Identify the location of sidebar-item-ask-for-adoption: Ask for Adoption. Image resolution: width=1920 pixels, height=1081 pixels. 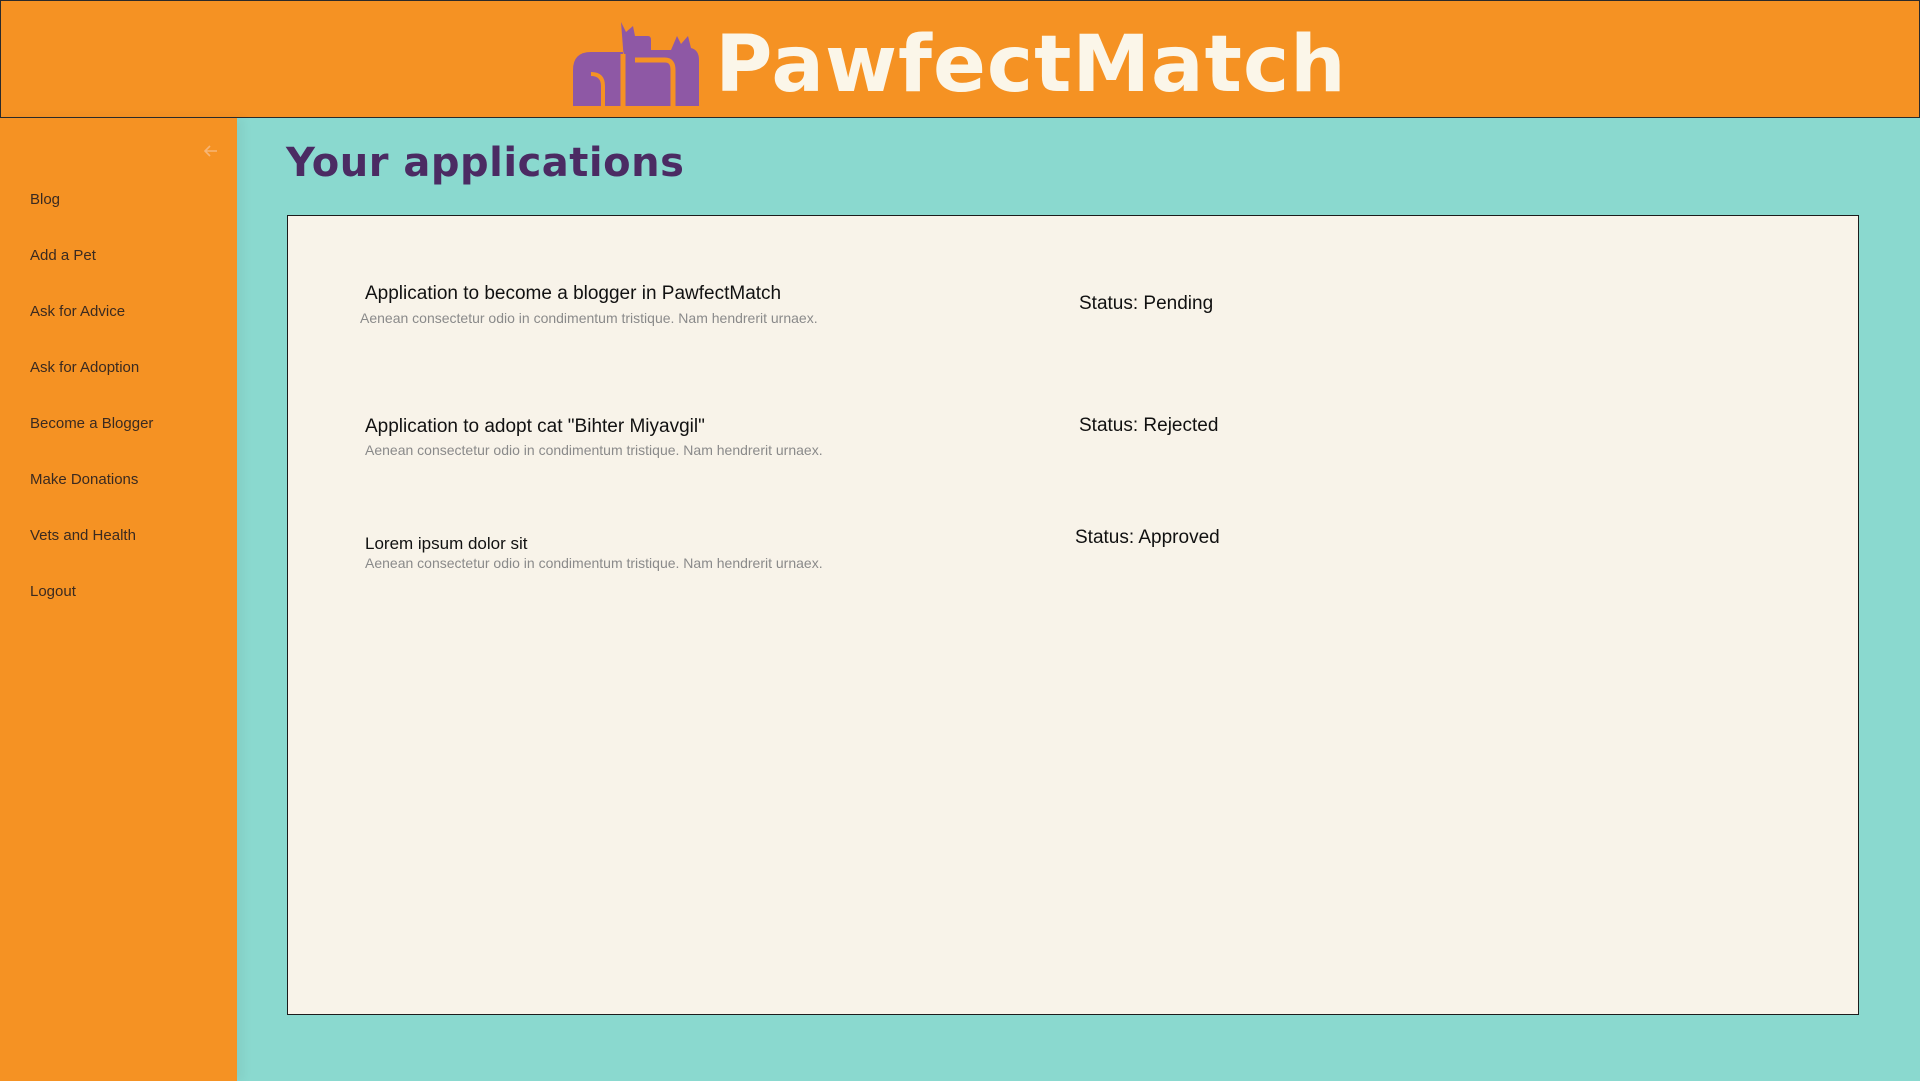
(91, 386).